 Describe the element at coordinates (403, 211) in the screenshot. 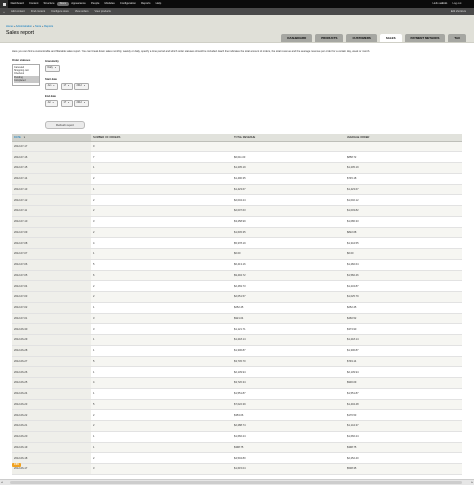

I see `table-cell: $1,003.82` at that location.